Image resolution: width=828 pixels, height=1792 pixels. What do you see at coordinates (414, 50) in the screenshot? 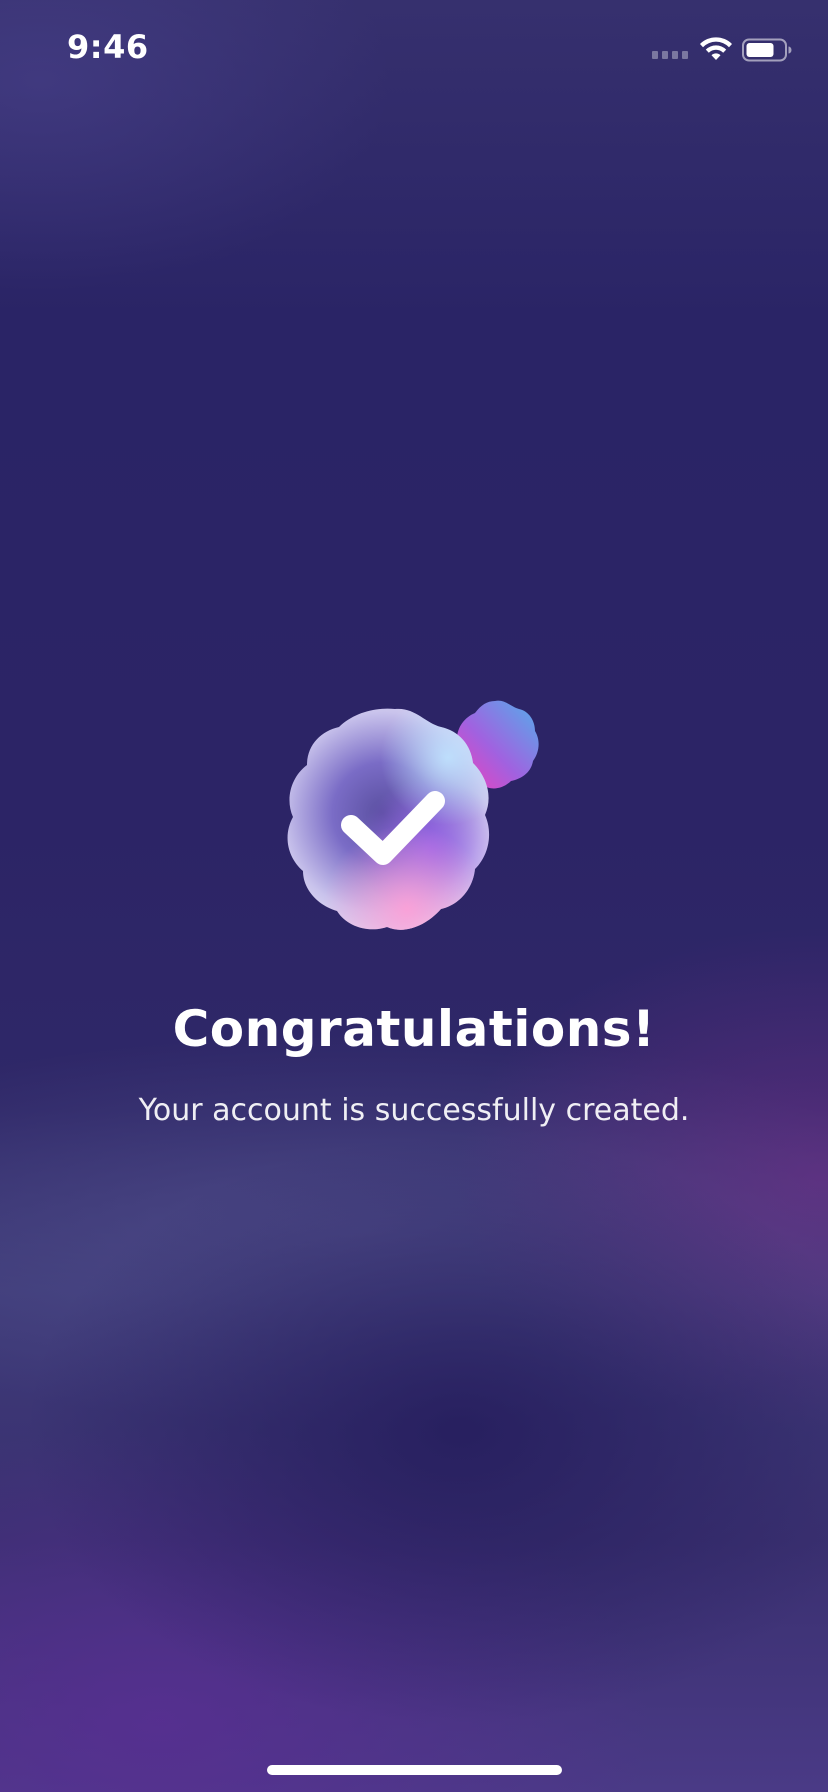
I see `status-bar: 9:46` at bounding box center [414, 50].